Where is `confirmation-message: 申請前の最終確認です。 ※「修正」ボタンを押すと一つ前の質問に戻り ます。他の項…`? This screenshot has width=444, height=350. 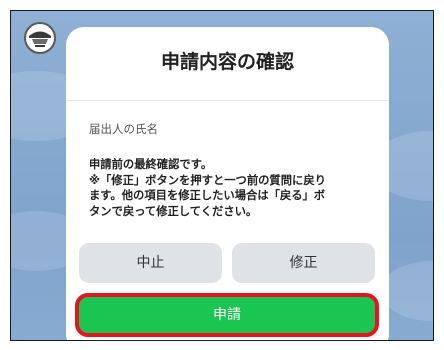
confirmation-message: 申請前の最終確認です。 ※「修正」ボタンを押すと一つ前の質問に戻り ます。他の項… is located at coordinates (230, 188).